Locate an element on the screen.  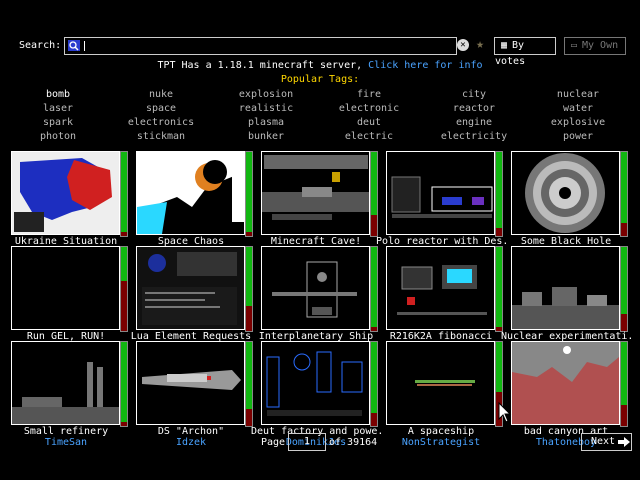
save-card: Lua Element RequestsRebMiami is located at coordinates (192, 299).